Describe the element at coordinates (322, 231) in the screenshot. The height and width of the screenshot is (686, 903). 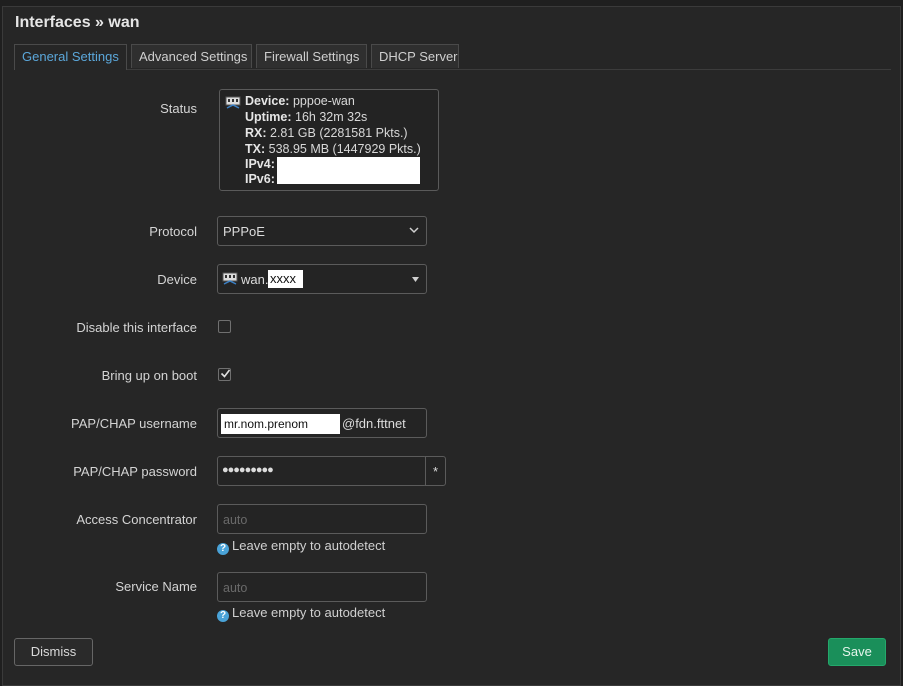
I see `protocol-select: PPPoE` at that location.